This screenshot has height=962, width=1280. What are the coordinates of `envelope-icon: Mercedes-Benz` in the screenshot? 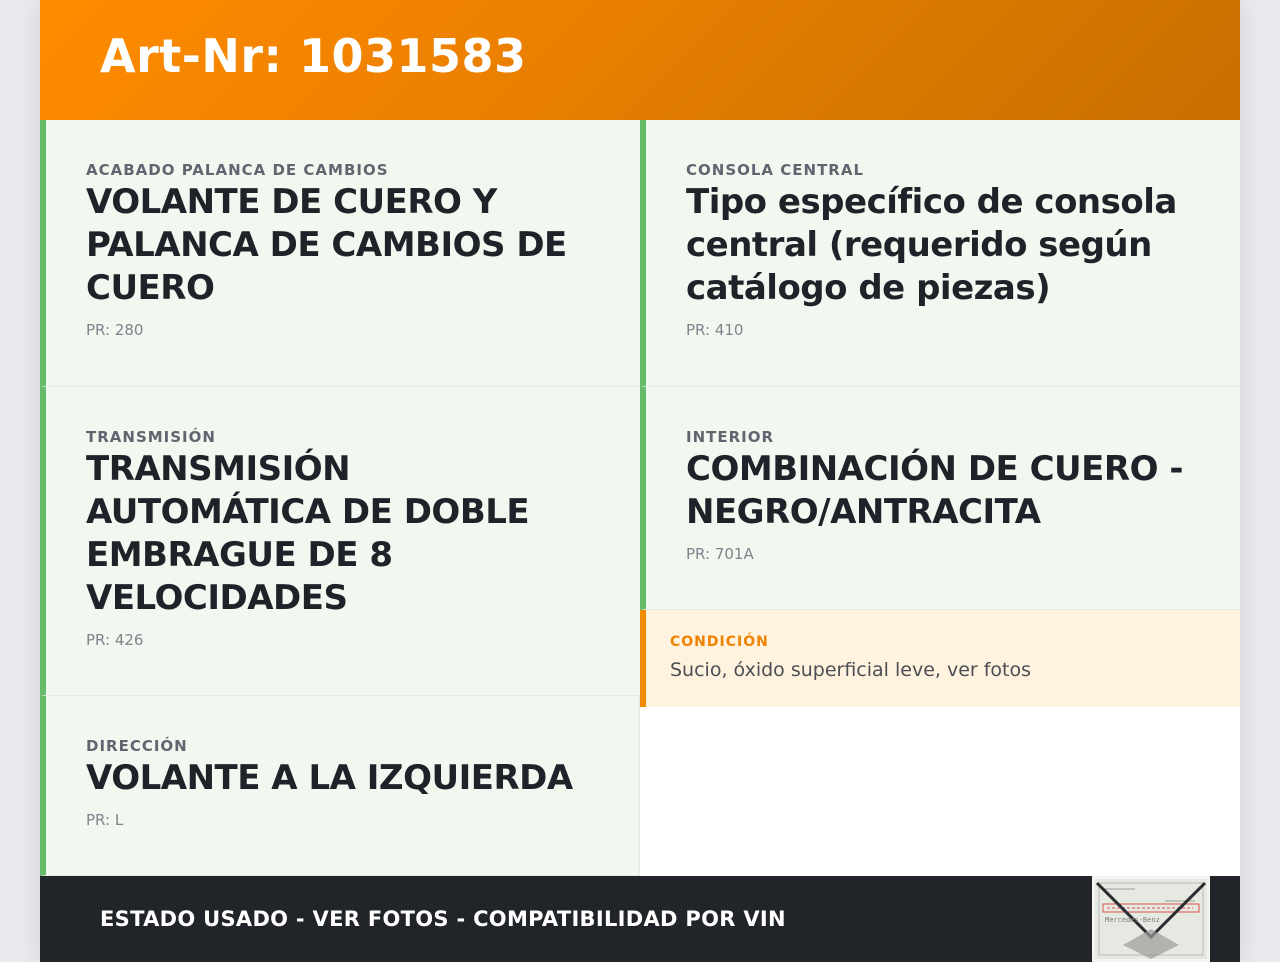 It's located at (1151, 919).